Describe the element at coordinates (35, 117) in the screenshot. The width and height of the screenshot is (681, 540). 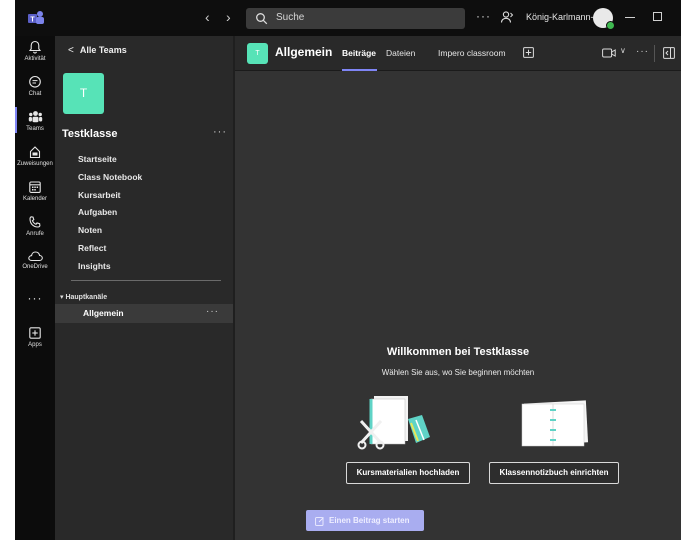
I see `teams-icon` at that location.